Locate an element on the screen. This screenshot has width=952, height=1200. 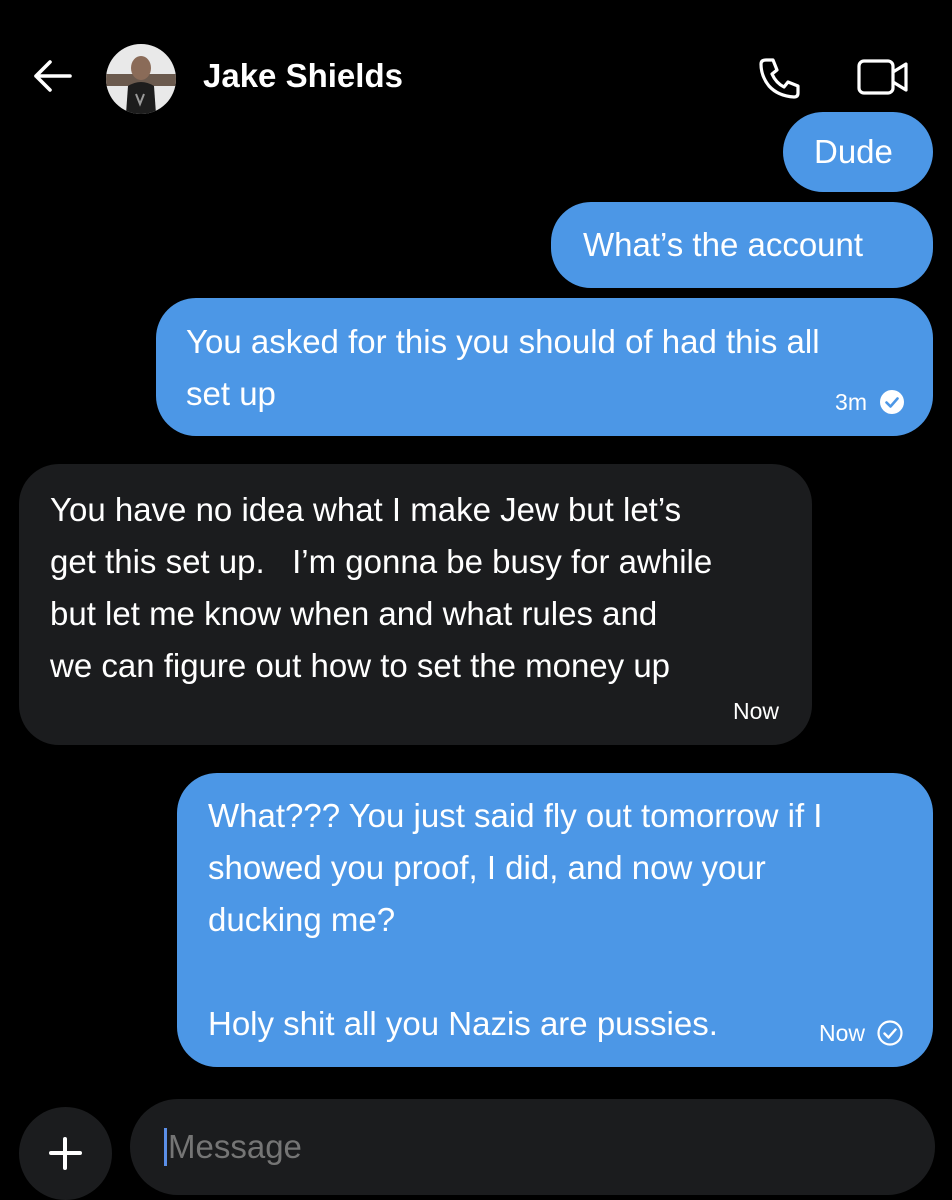
plus-icon-vertical is located at coordinates (65, 1153).